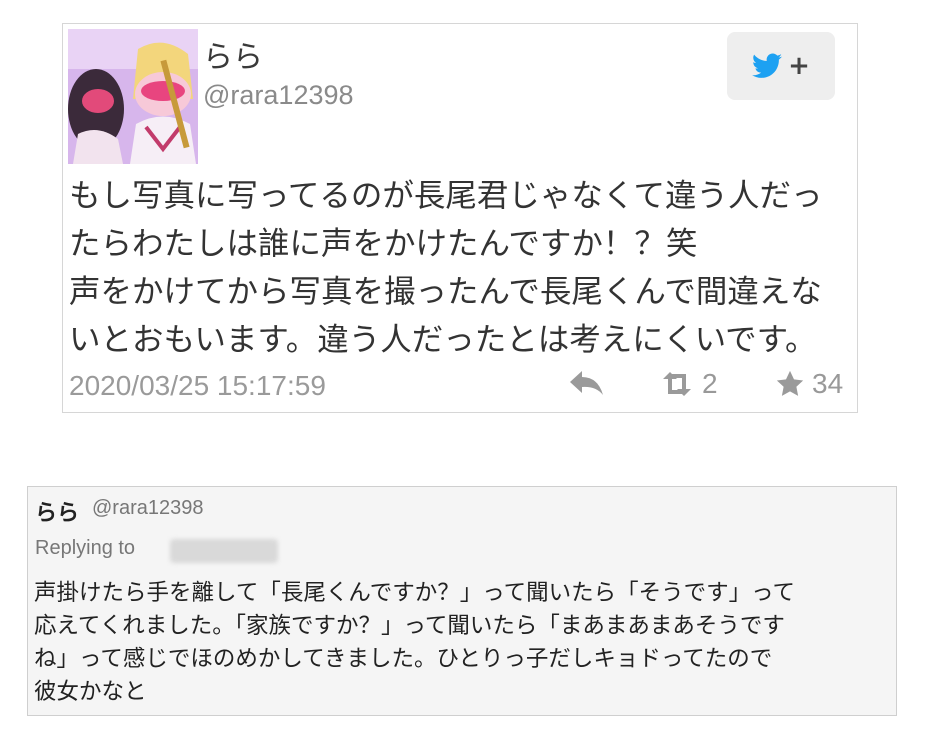 The height and width of the screenshot is (732, 942). I want to click on tweet-line: いとおもいます。違う人だったとは考えにくいです。, so click(443, 340).